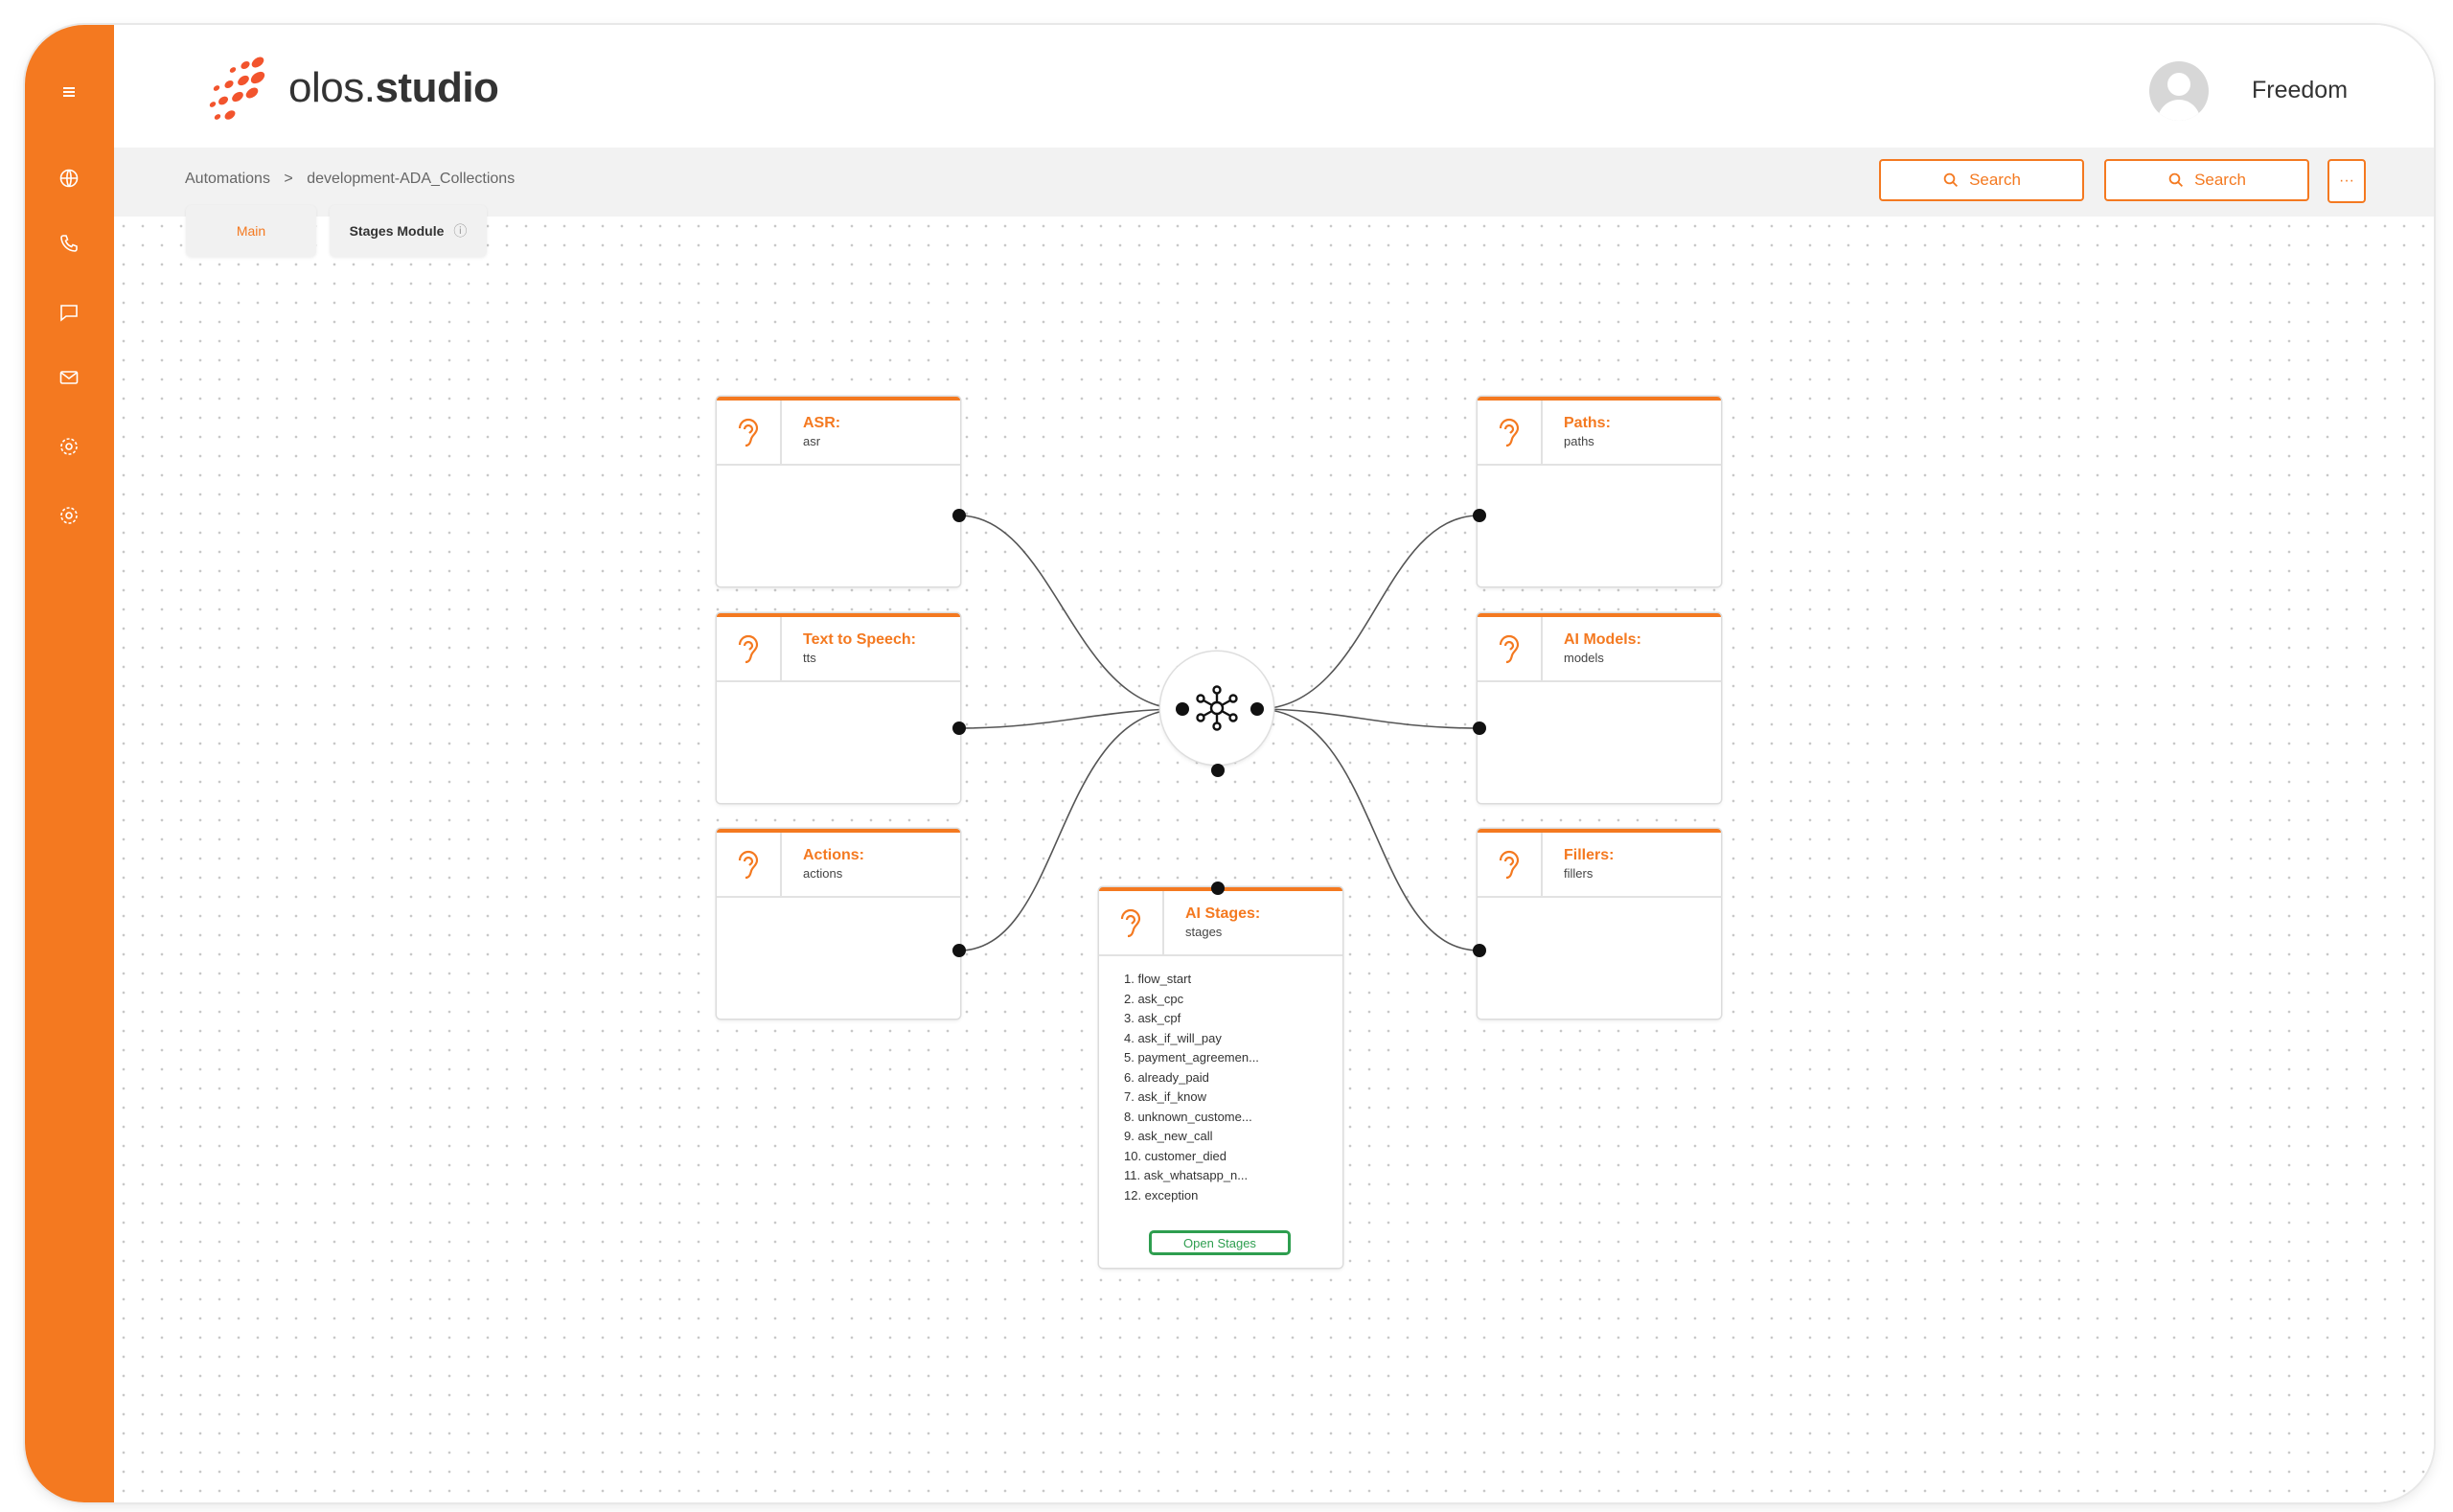 Image resolution: width=2453 pixels, height=1512 pixels. Describe the element at coordinates (839, 924) in the screenshot. I see `node-actions: Actions: actions` at that location.